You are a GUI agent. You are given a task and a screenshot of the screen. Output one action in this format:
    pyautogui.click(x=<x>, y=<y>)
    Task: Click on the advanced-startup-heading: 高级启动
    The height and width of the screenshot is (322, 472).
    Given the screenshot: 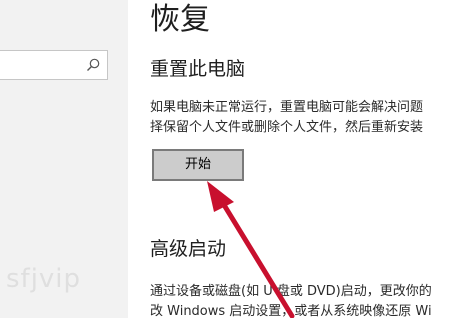 What is the action you would take?
    pyautogui.click(x=188, y=249)
    